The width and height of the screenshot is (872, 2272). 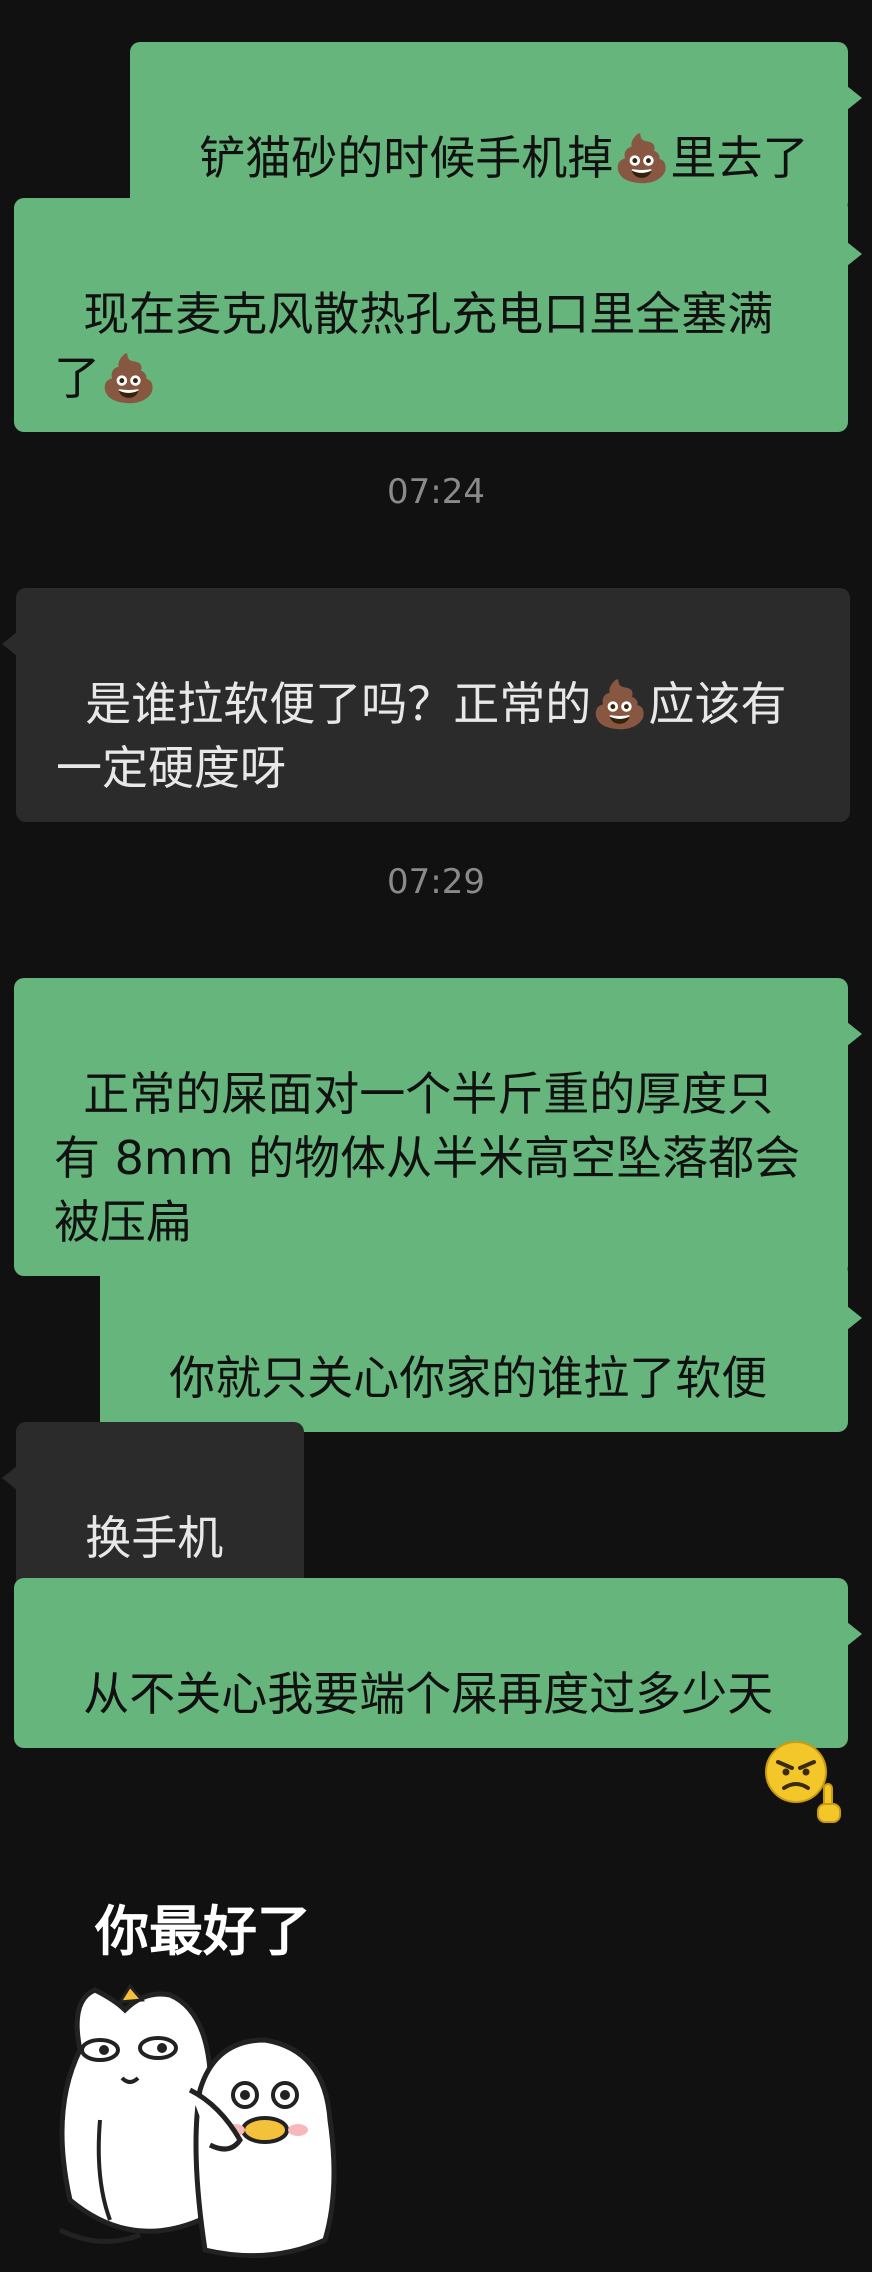 I want to click on angry-middle-finger-emoji, so click(x=805, y=1783).